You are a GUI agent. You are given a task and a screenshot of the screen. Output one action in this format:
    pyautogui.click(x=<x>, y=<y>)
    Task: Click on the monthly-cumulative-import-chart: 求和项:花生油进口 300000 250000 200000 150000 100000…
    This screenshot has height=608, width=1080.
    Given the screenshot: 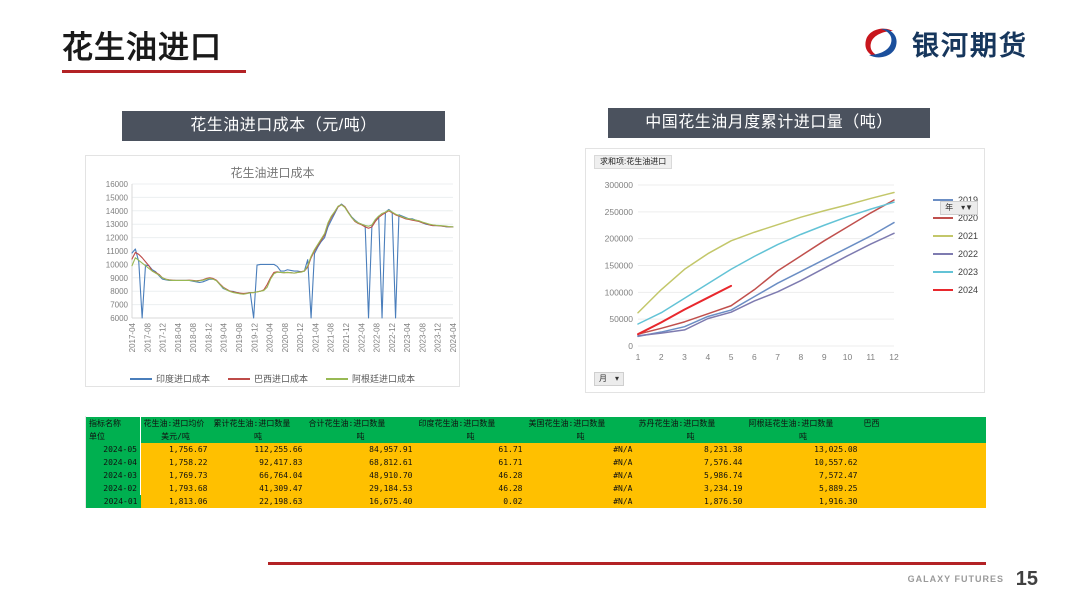 What is the action you would take?
    pyautogui.click(x=785, y=270)
    